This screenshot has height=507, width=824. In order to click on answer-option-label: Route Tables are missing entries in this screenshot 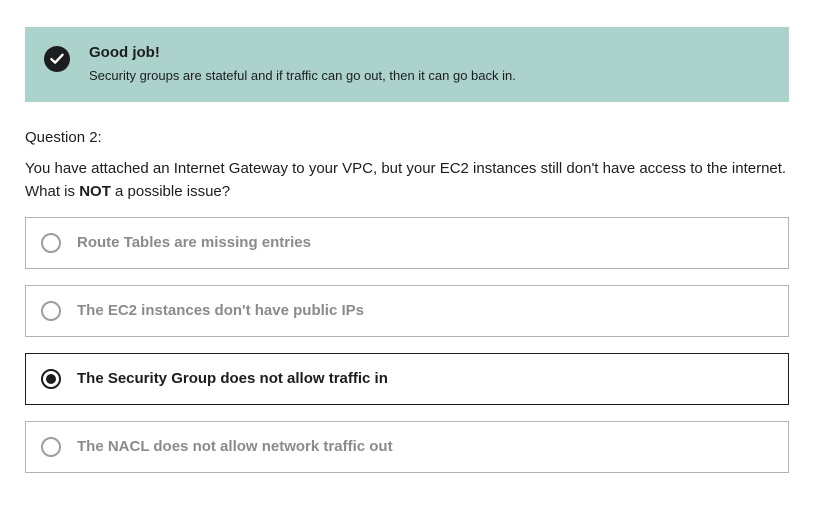, I will do `click(194, 242)`.